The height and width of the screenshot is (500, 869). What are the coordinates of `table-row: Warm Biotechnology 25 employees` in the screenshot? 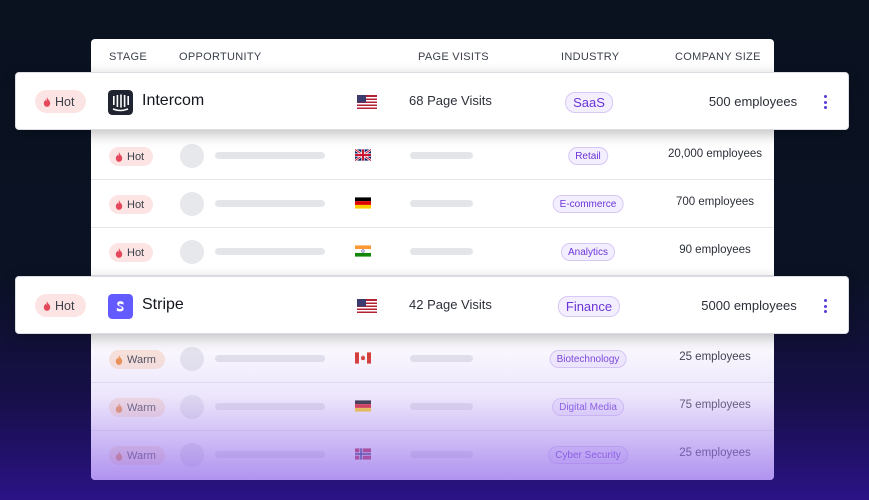 It's located at (432, 359).